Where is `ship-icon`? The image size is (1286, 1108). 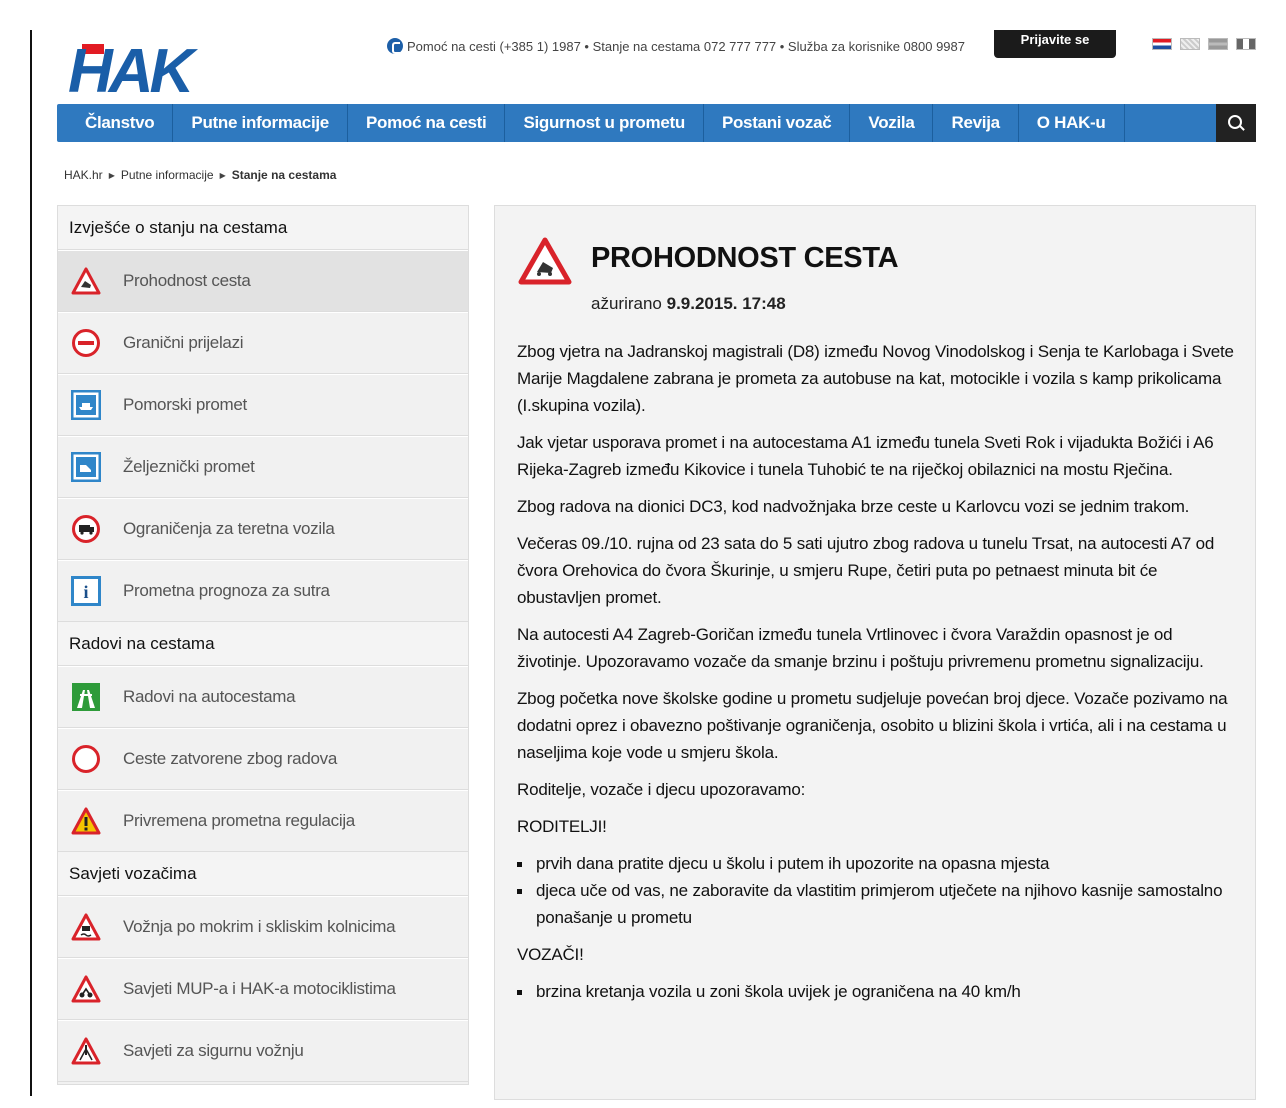
ship-icon is located at coordinates (86, 405).